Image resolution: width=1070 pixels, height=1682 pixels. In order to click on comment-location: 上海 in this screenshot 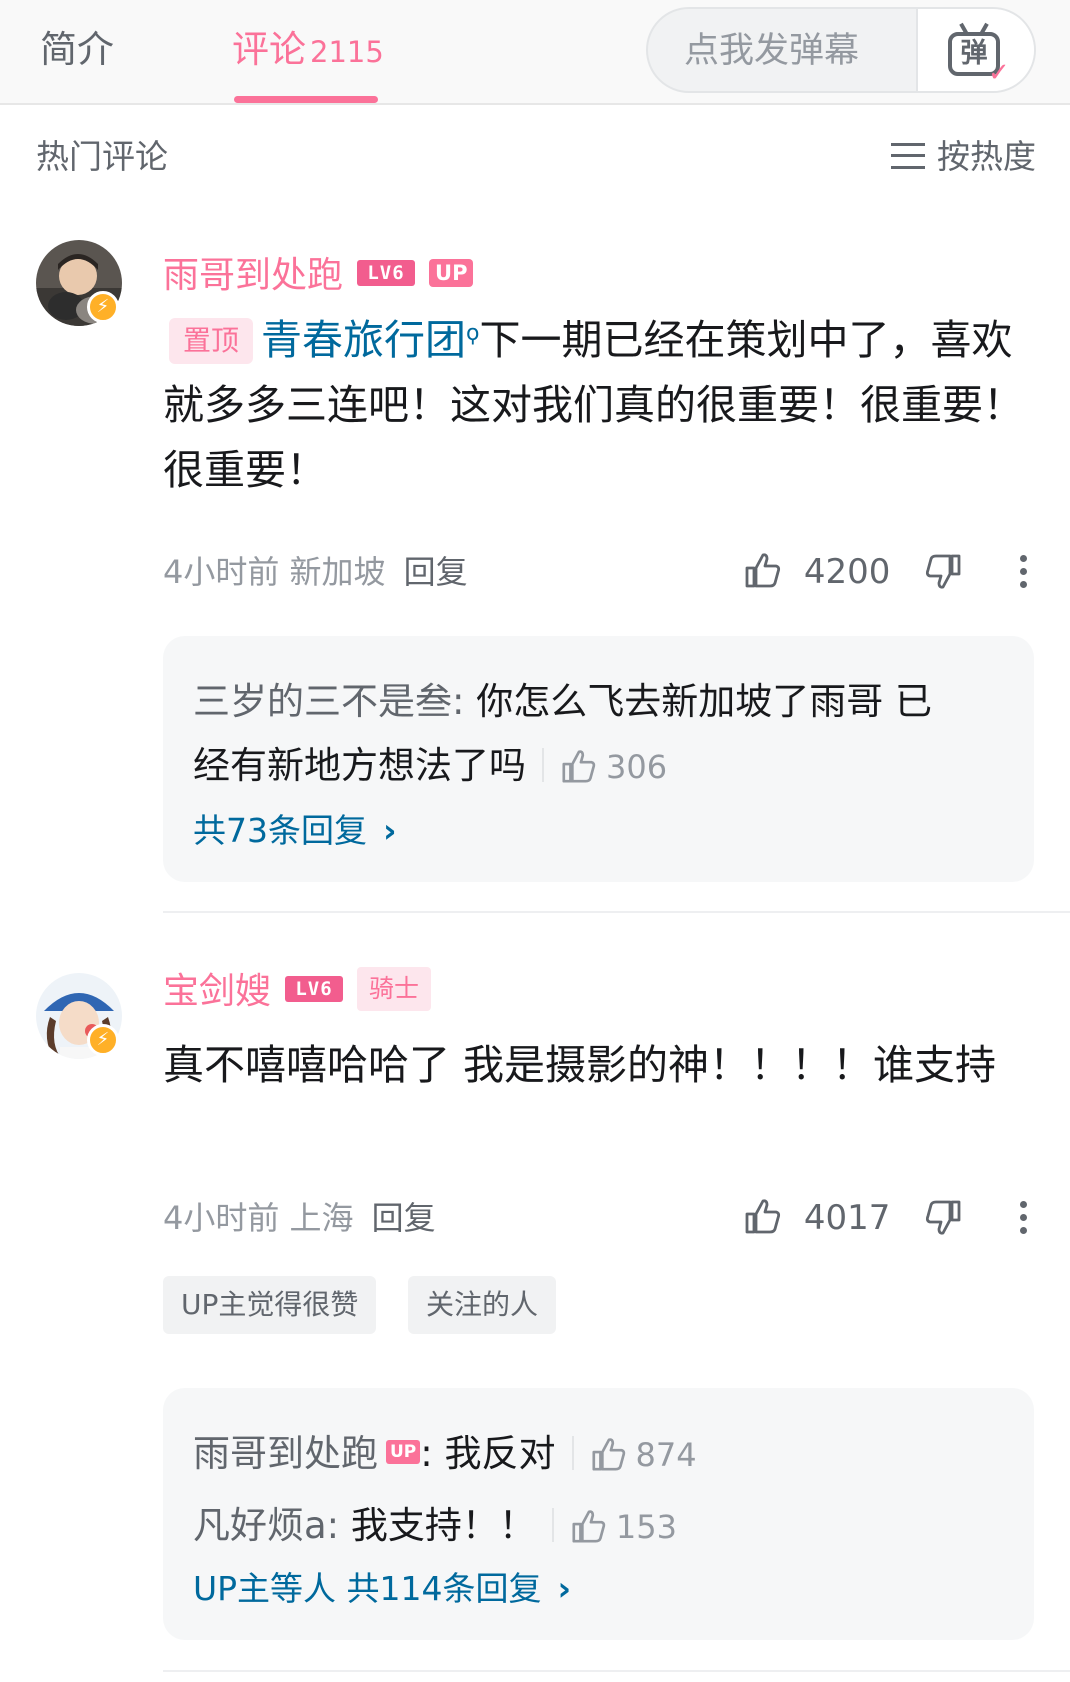, I will do `click(321, 1218)`.